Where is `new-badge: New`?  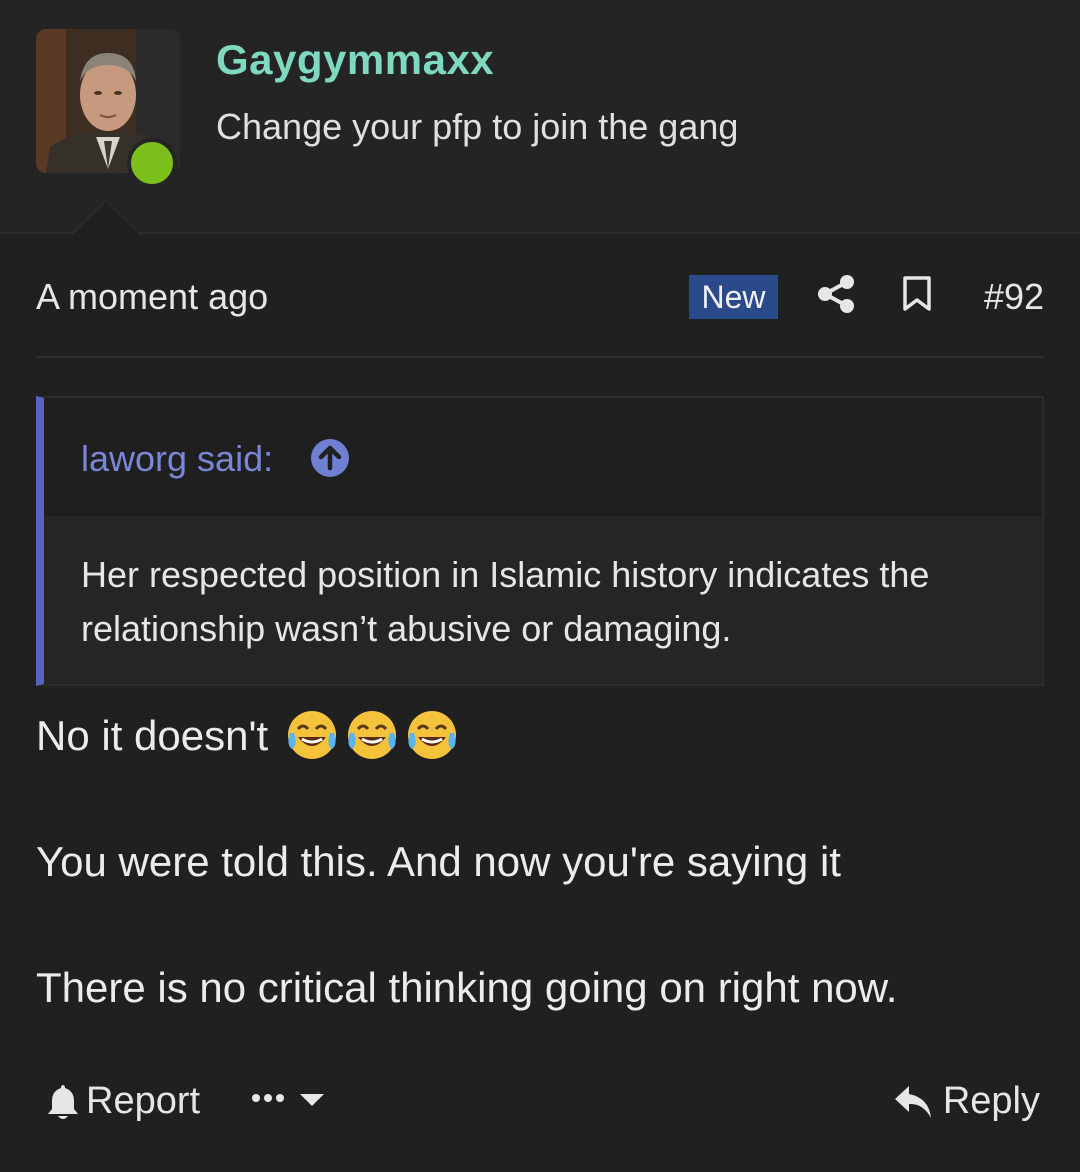 new-badge: New is located at coordinates (733, 297).